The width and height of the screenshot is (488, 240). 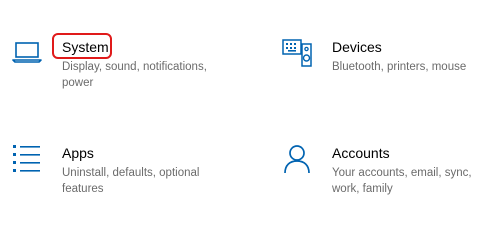 I want to click on tile-title: Devices, so click(x=357, y=47).